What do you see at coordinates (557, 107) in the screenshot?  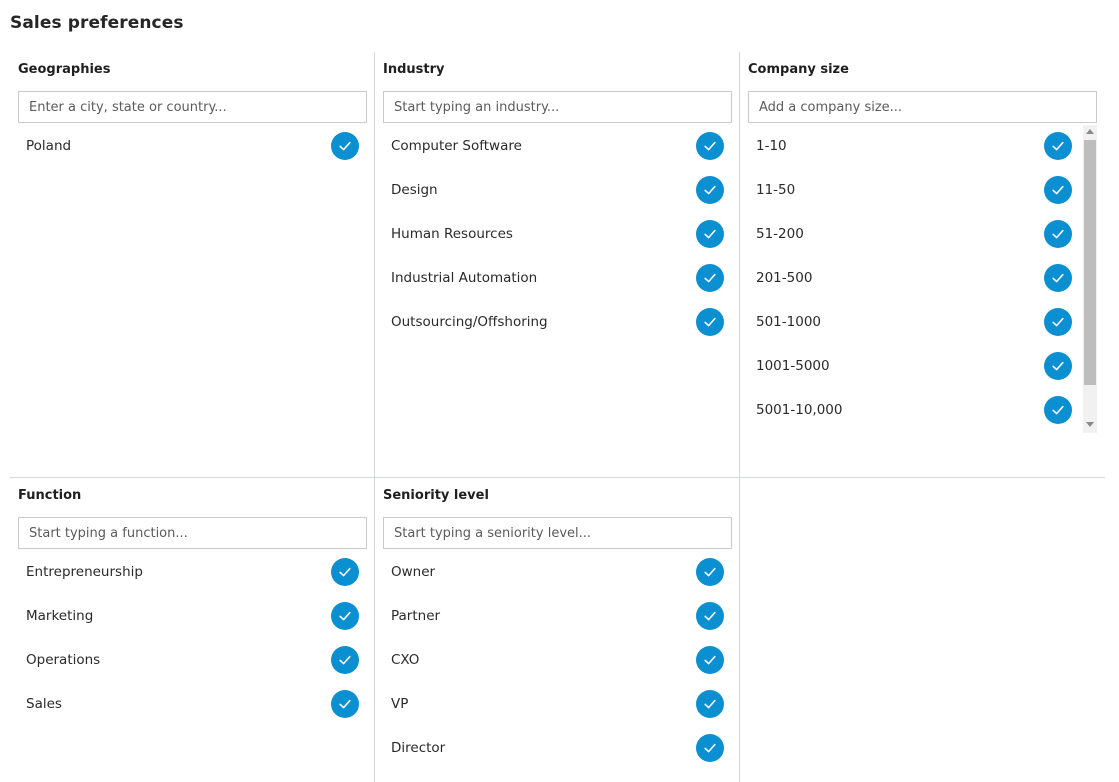 I see `industry-search-input` at bounding box center [557, 107].